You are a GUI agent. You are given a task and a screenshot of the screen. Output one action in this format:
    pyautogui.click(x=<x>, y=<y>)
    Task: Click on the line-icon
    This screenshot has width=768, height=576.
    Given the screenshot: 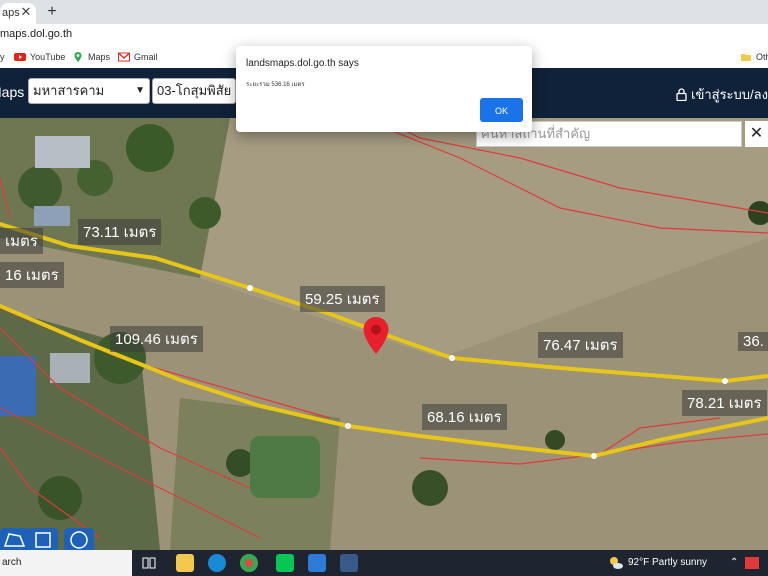 What is the action you would take?
    pyautogui.click(x=285, y=563)
    